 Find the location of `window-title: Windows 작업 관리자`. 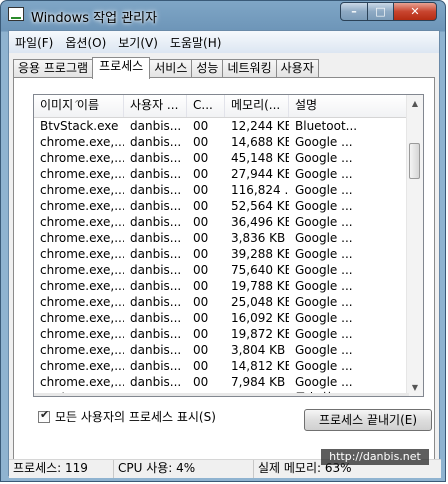

window-title: Windows 작업 관리자 is located at coordinates (94, 18).